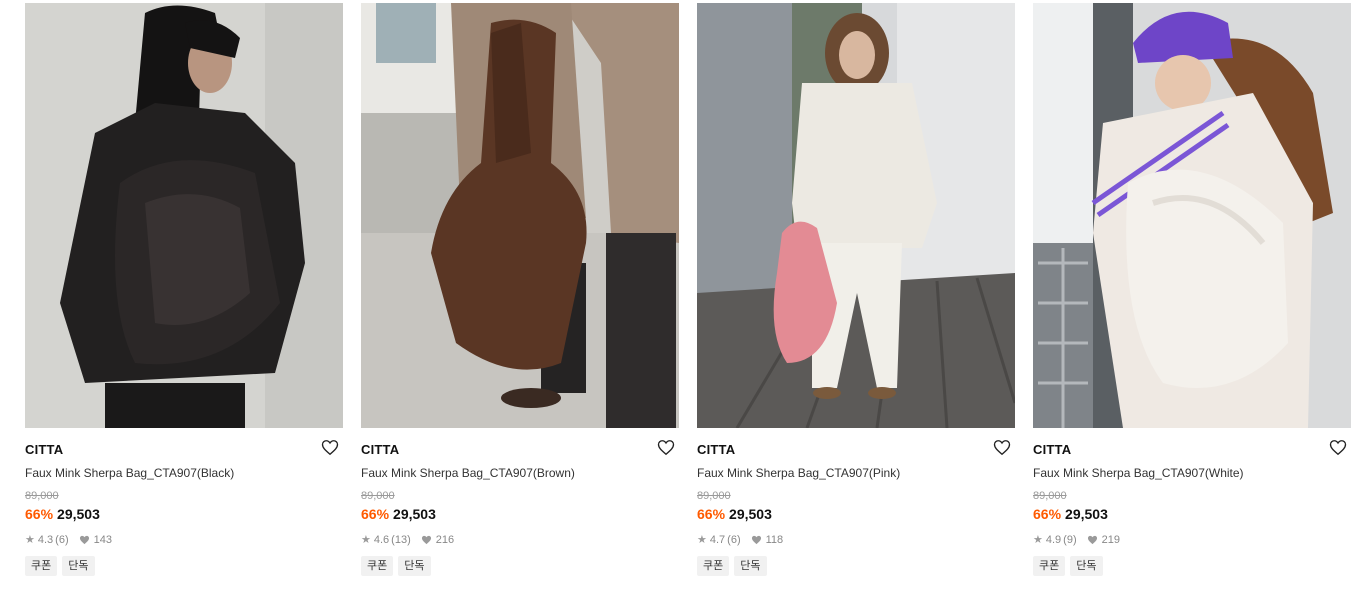 This screenshot has width=1364, height=593. Describe the element at coordinates (717, 540) in the screenshot. I see `rating-value: 4.7` at that location.